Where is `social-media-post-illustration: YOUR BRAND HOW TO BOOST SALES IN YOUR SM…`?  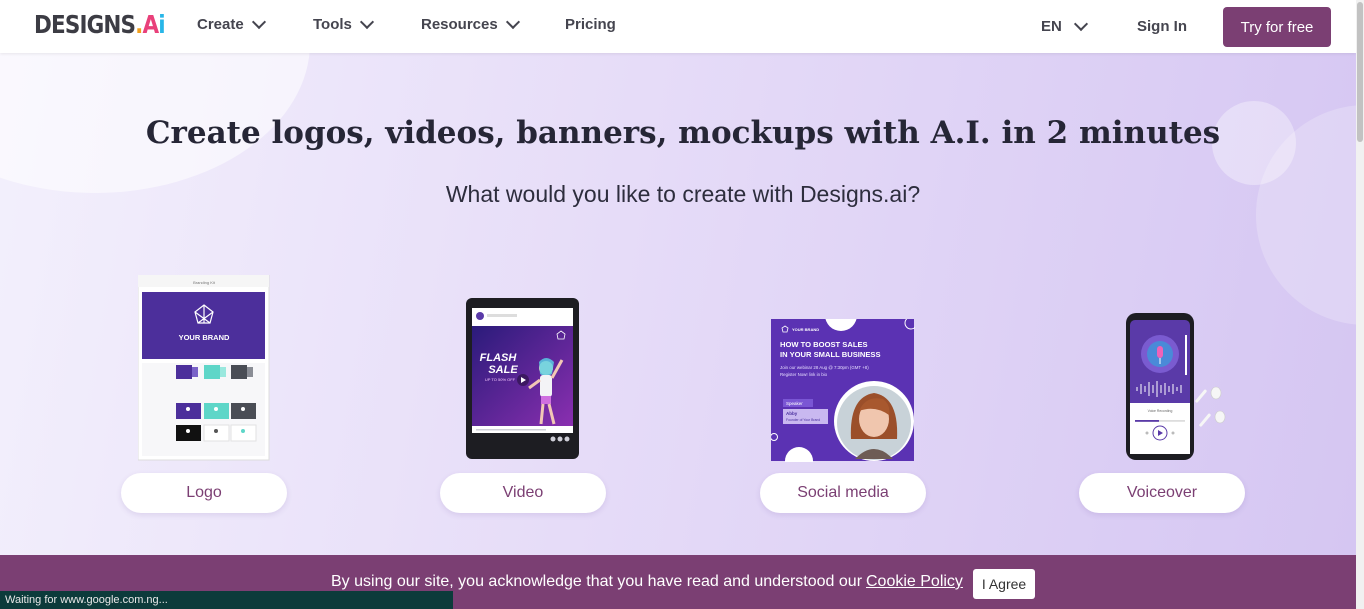
social-media-post-illustration: YOUR BRAND HOW TO BOOST SALES IN YOUR SM… is located at coordinates (843, 390).